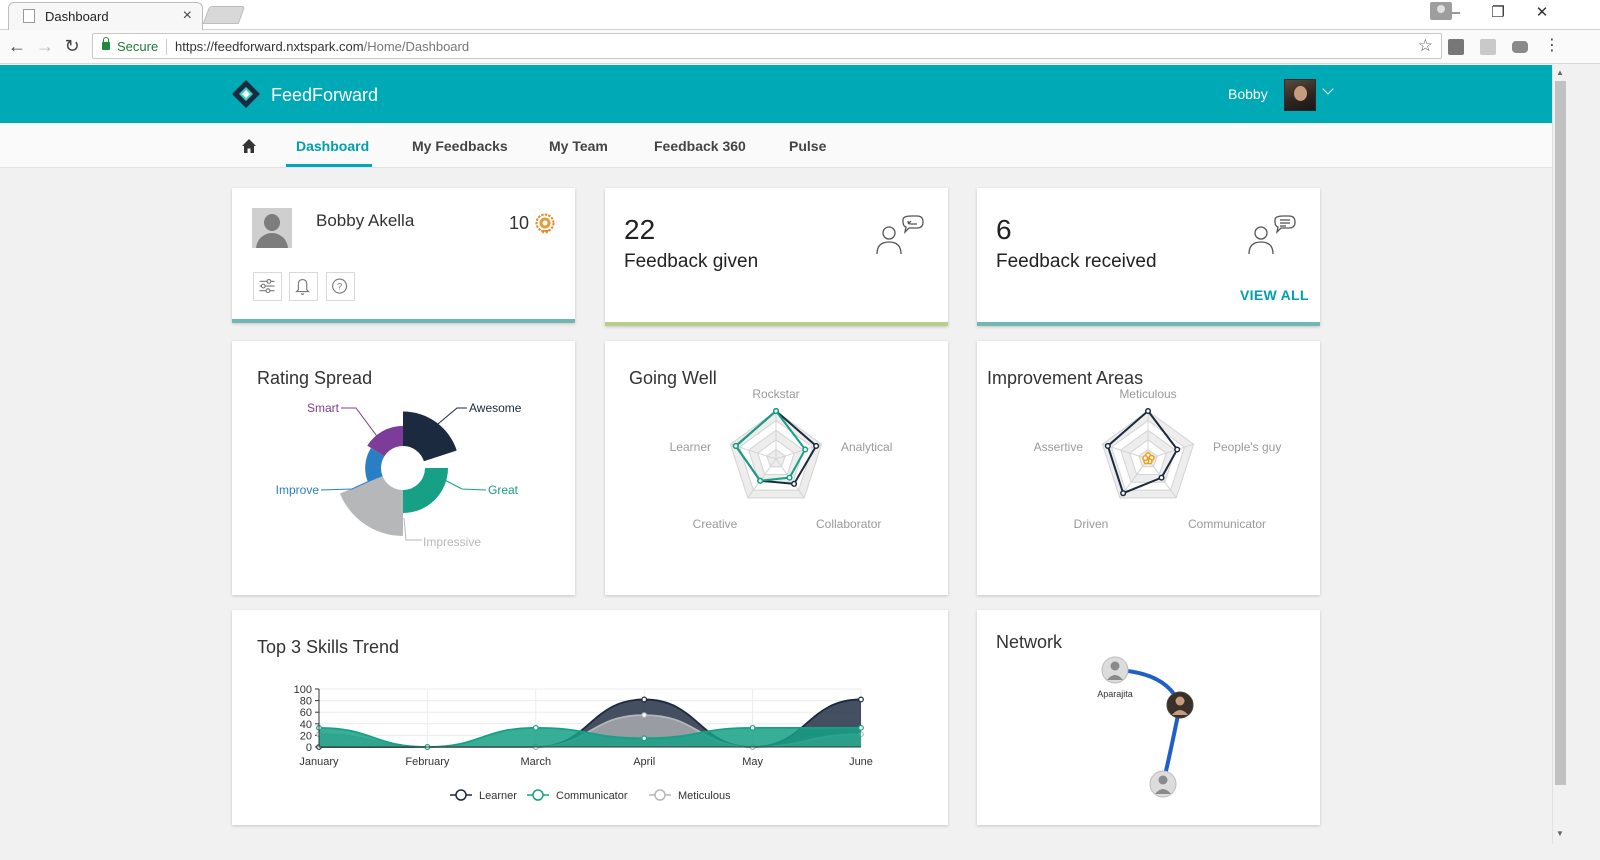 The image size is (1600, 860). What do you see at coordinates (29, 16) in the screenshot?
I see `page-favicon-icon` at bounding box center [29, 16].